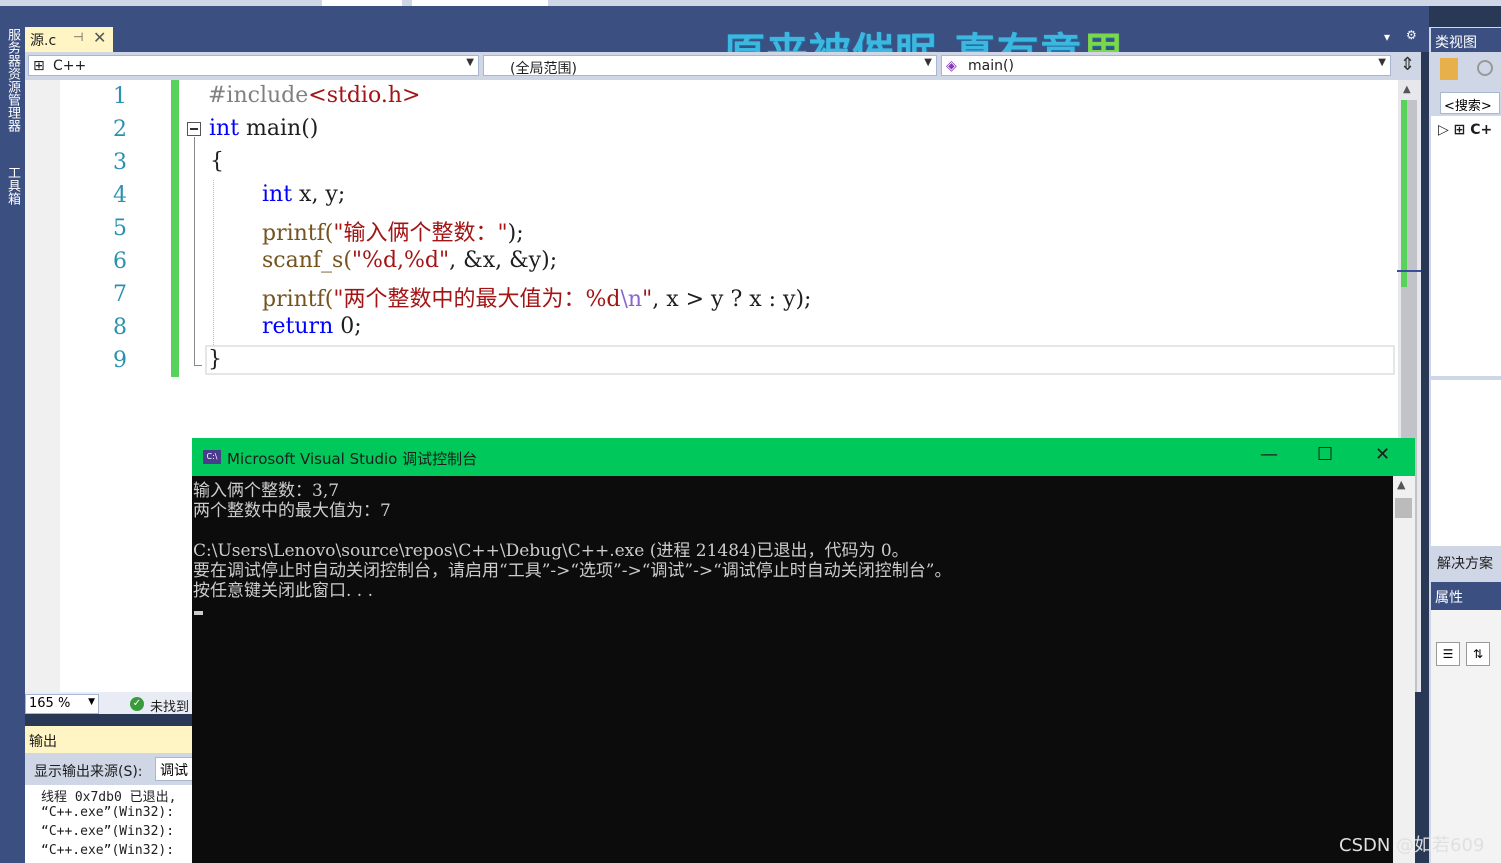  What do you see at coordinates (120, 294) in the screenshot?
I see `line-number: 7` at bounding box center [120, 294].